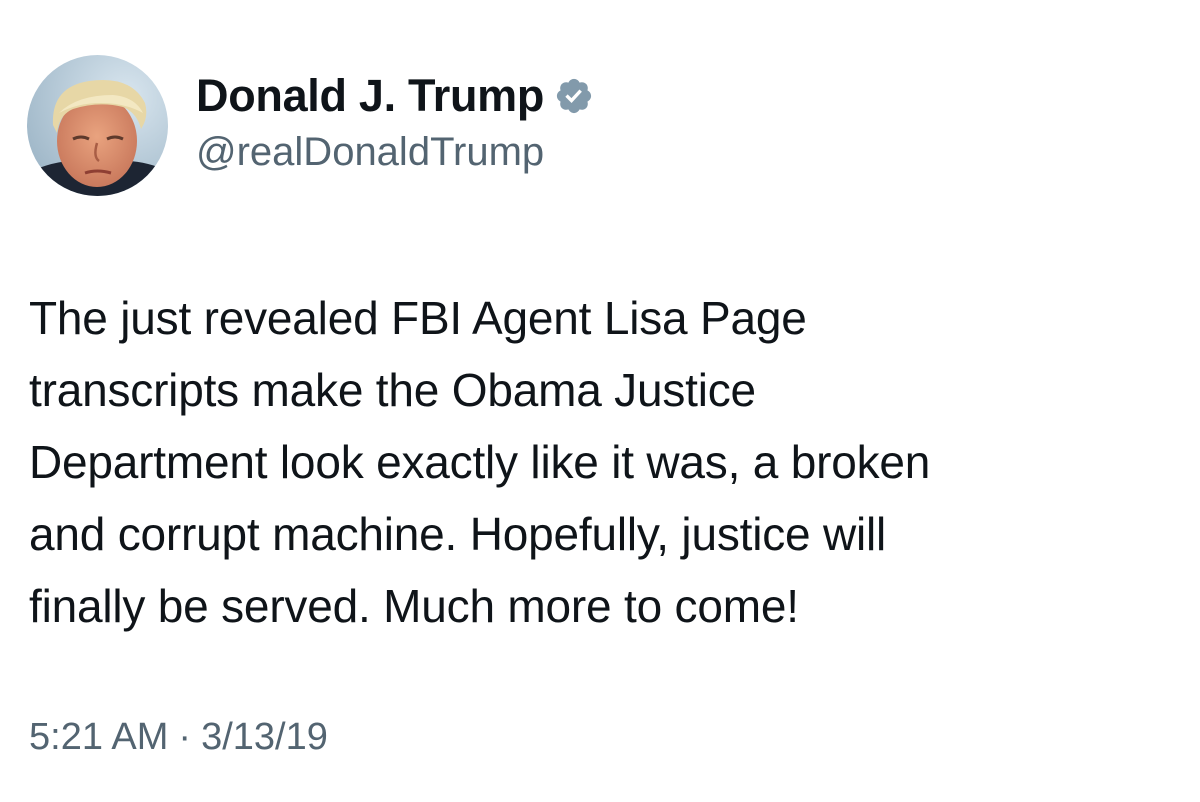  Describe the element at coordinates (370, 96) in the screenshot. I see `author-display-name: Donald J. Trump` at that location.